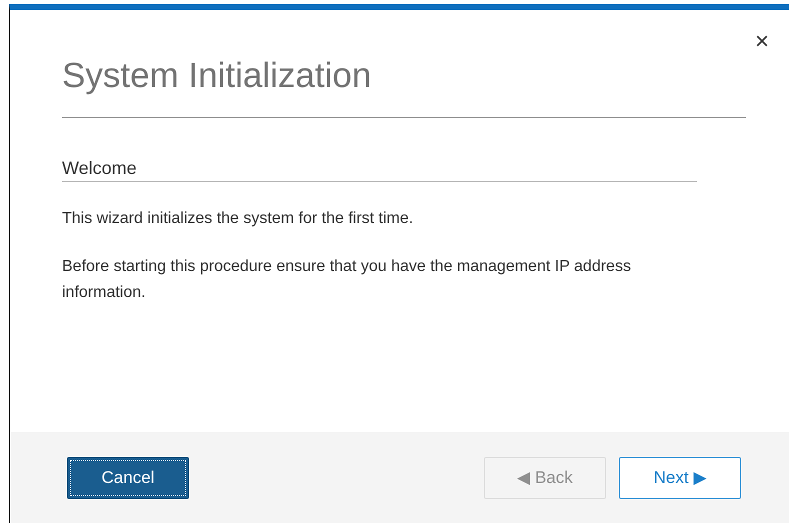  I want to click on close-button: ×, so click(761, 42).